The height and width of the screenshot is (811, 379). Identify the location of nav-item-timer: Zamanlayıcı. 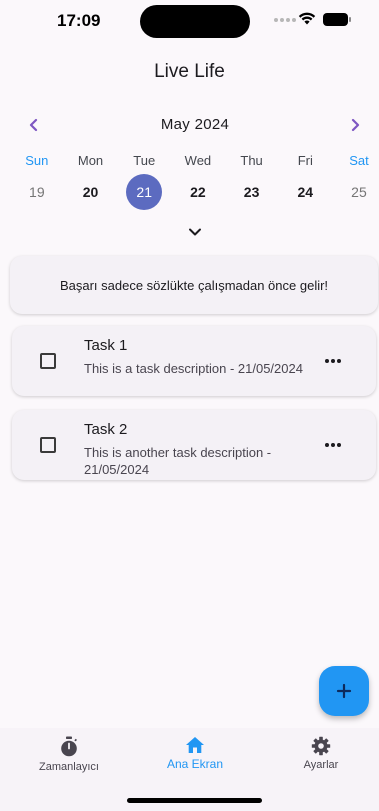
(69, 754).